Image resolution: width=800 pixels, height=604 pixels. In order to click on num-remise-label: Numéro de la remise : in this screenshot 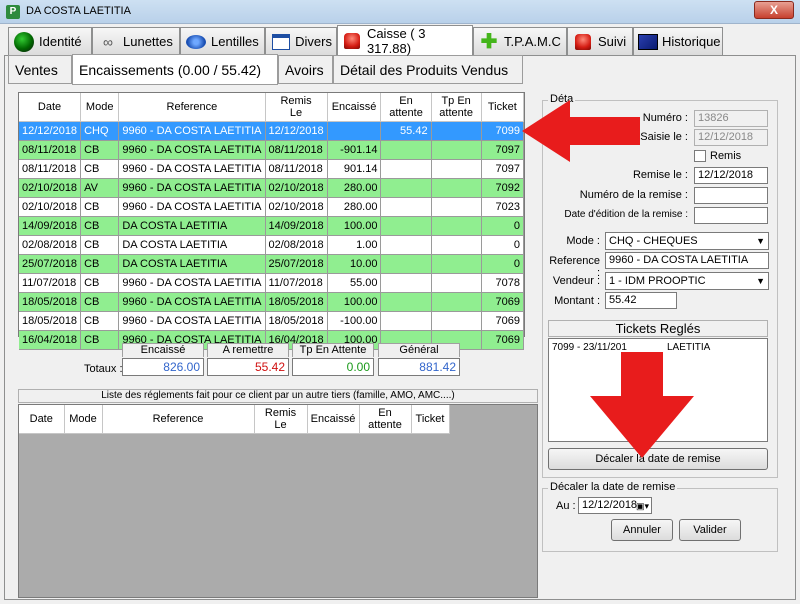, I will do `click(633, 195)`.